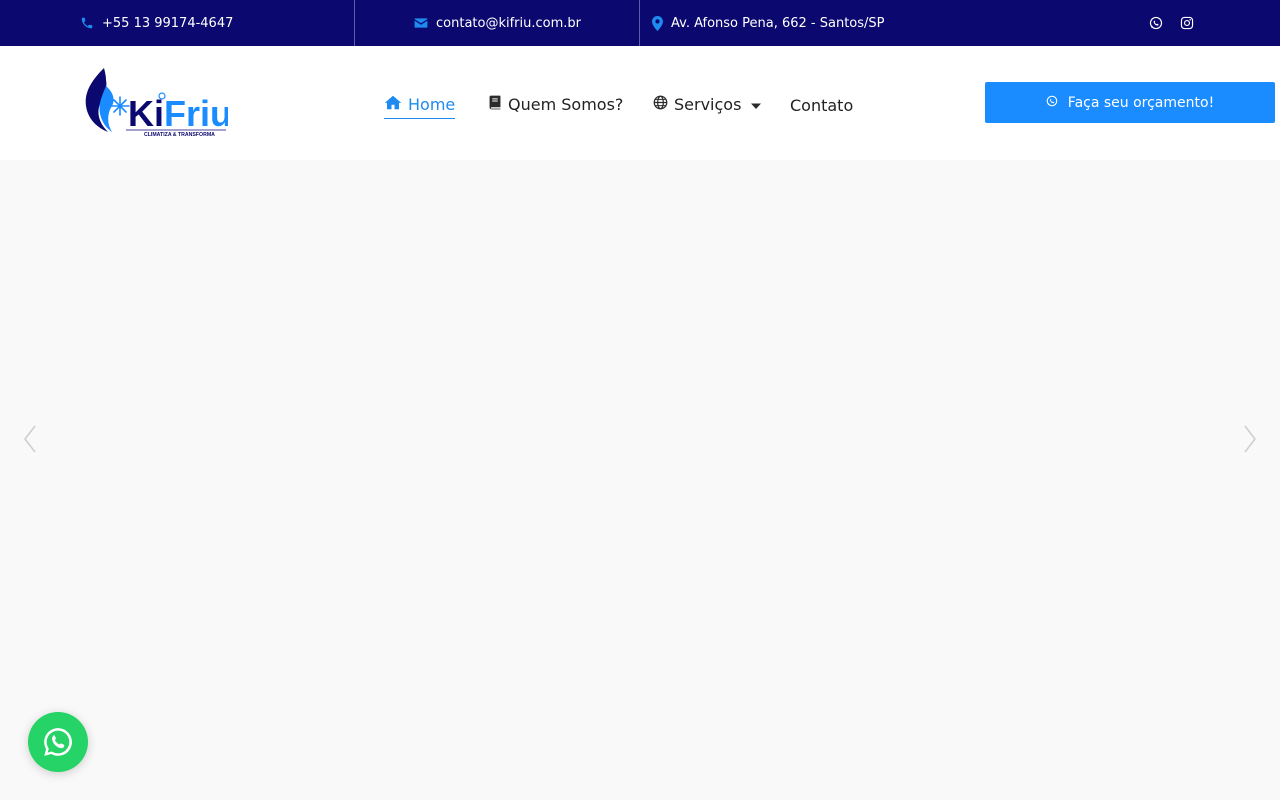  What do you see at coordinates (196, 113) in the screenshot?
I see `brand-name-friu: Friu` at bounding box center [196, 113].